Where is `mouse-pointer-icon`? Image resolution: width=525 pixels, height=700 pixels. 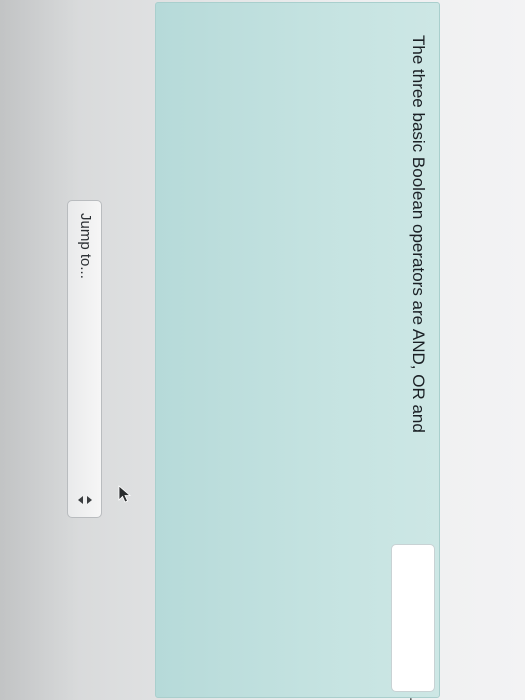 mouse-pointer-icon is located at coordinates (125, 494).